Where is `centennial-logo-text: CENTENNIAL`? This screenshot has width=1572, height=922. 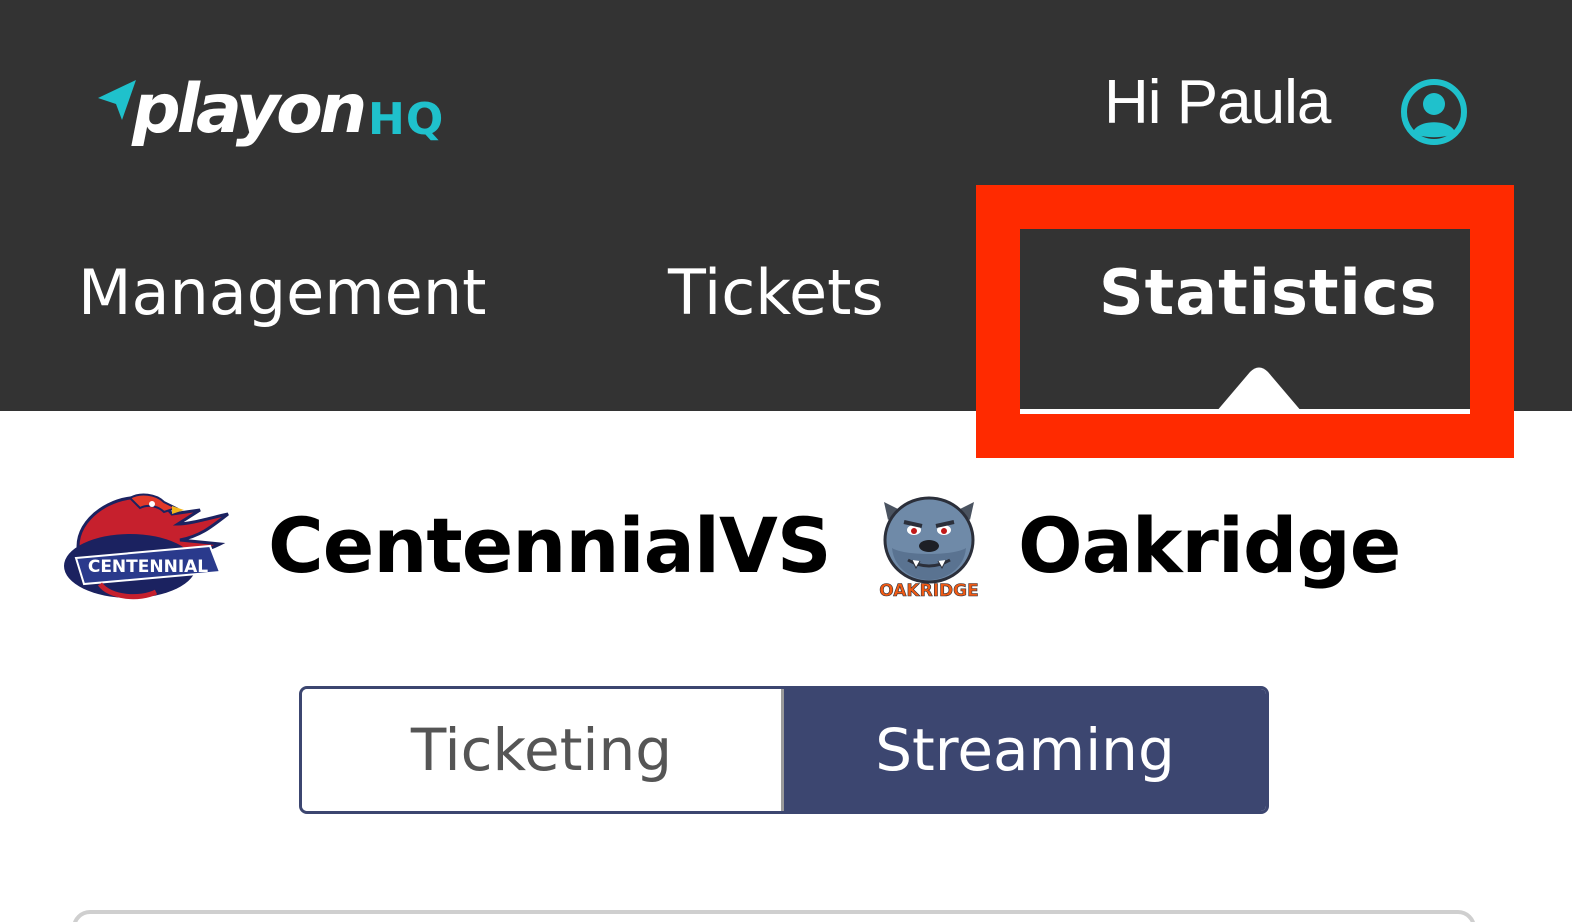 centennial-logo-text: CENTENNIAL is located at coordinates (148, 567).